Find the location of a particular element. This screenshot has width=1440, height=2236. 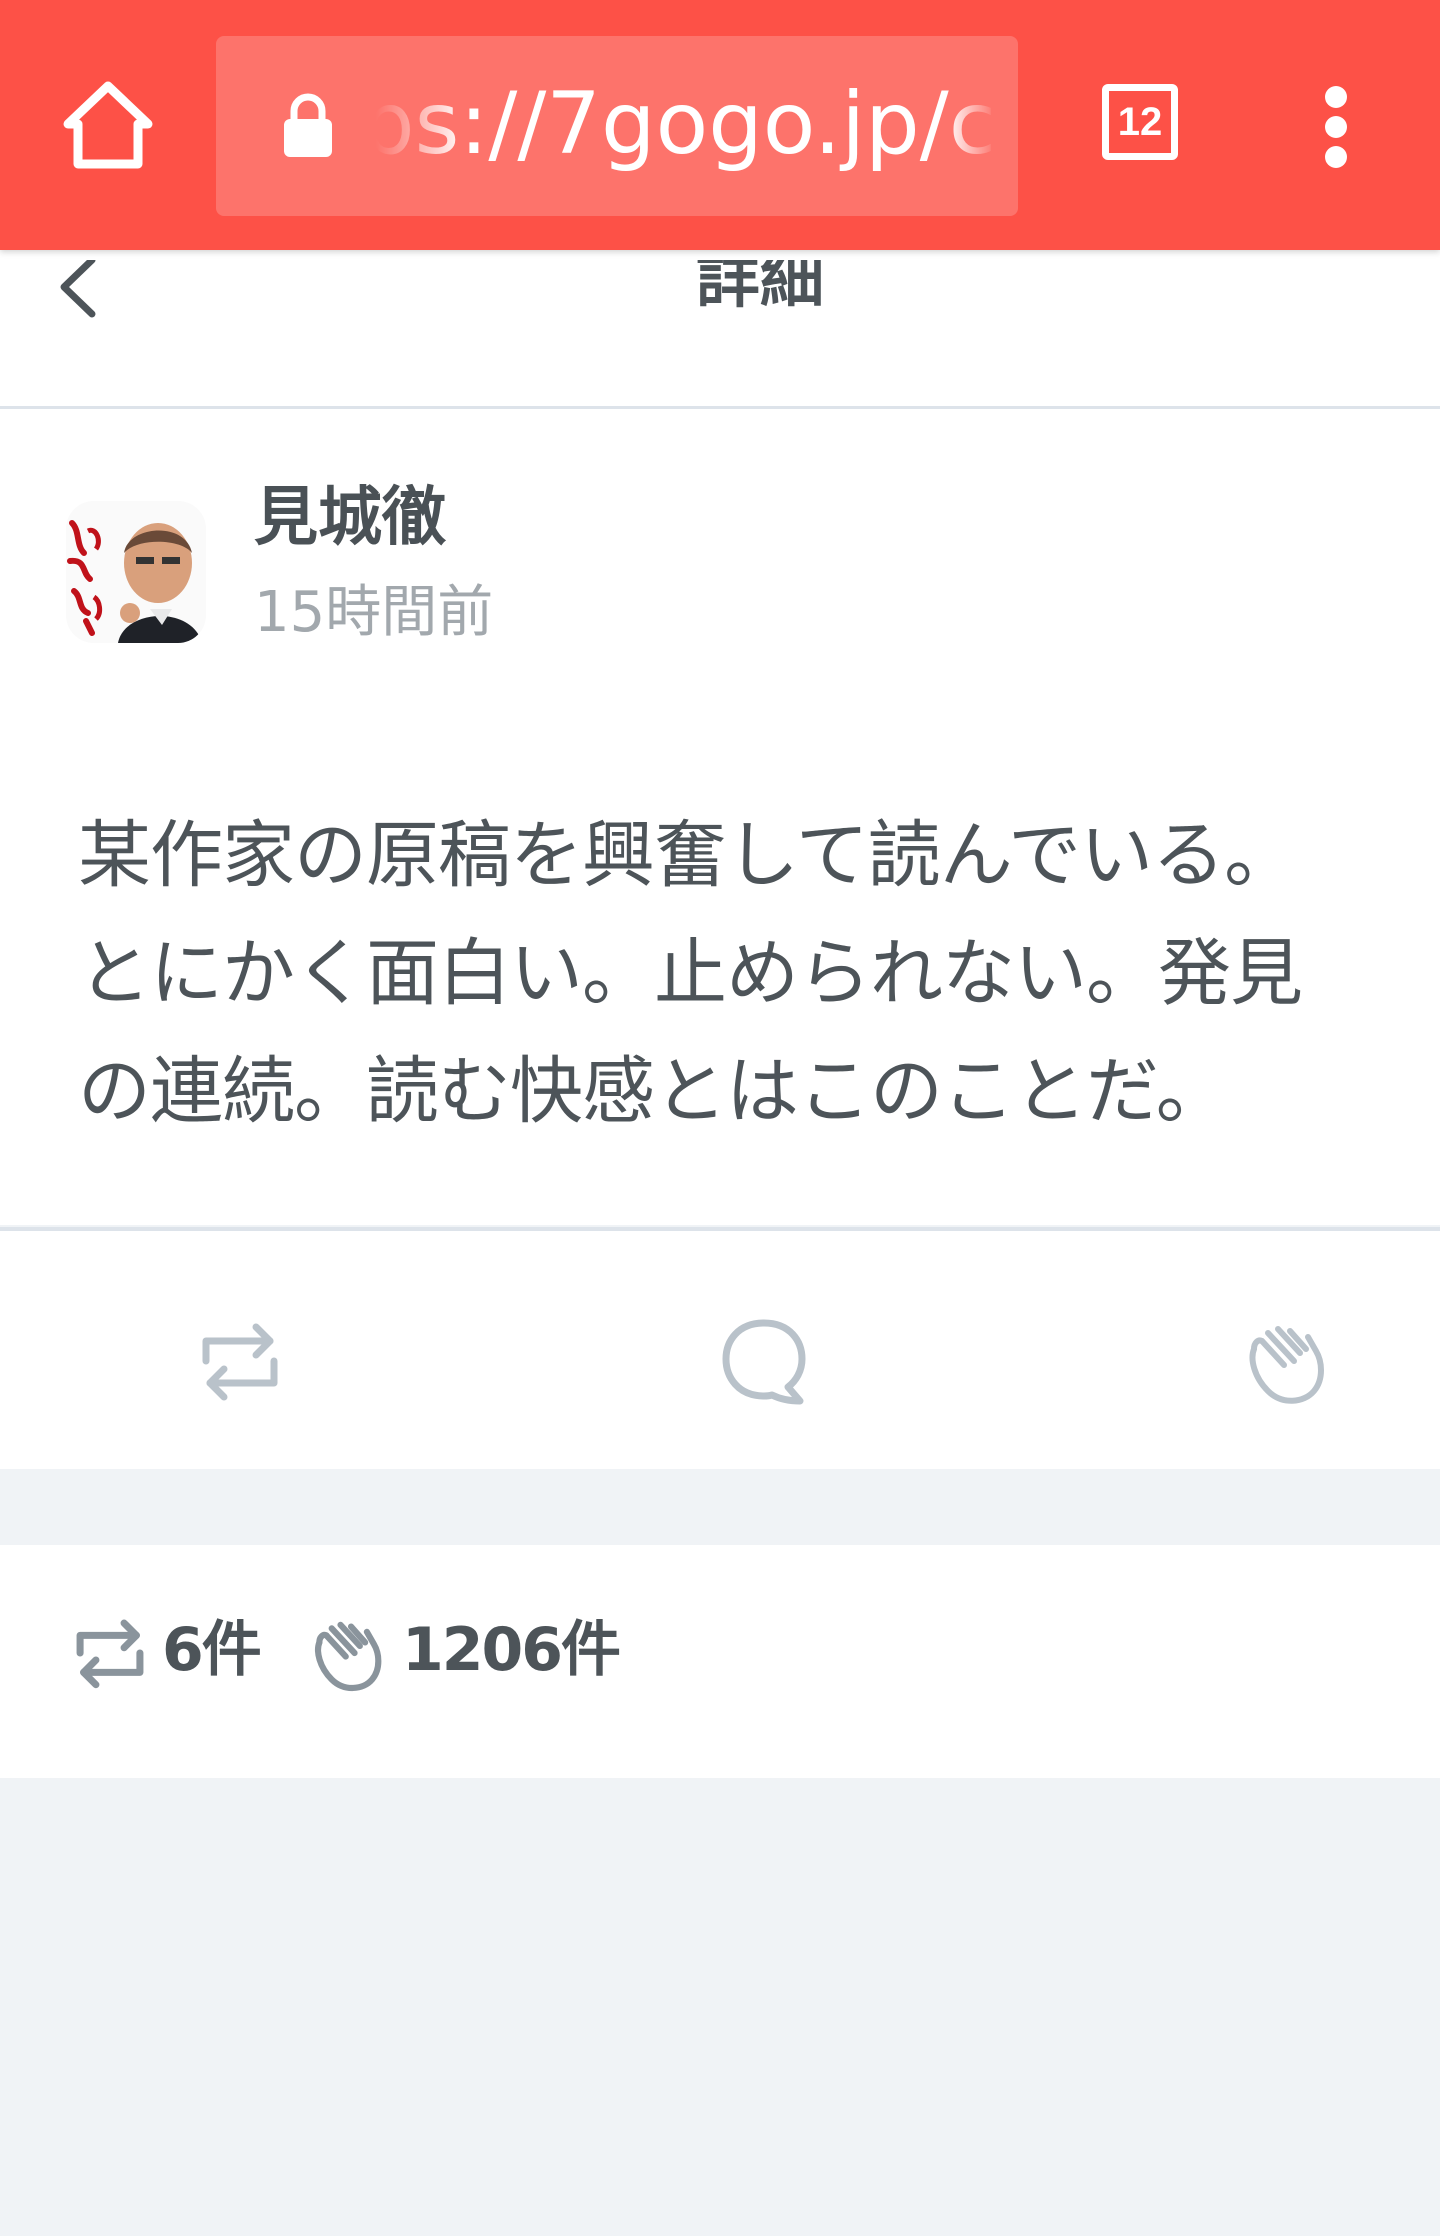

home-icon is located at coordinates (108, 126).